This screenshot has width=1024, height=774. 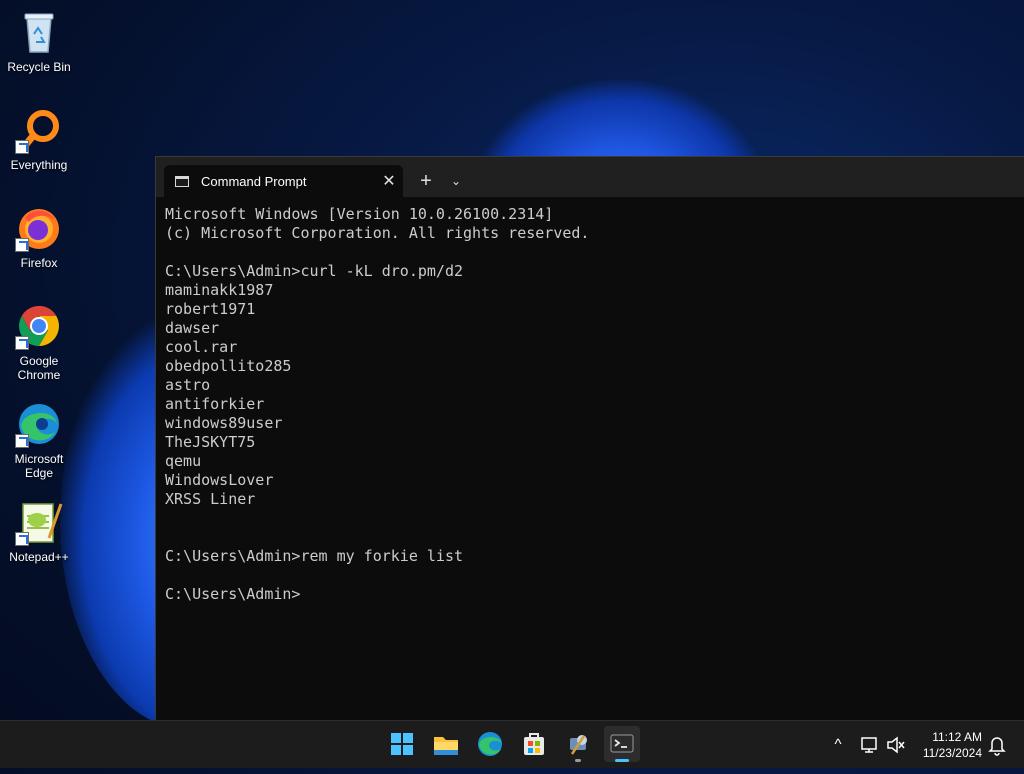 What do you see at coordinates (183, 461) in the screenshot?
I see `console-line: qemu` at bounding box center [183, 461].